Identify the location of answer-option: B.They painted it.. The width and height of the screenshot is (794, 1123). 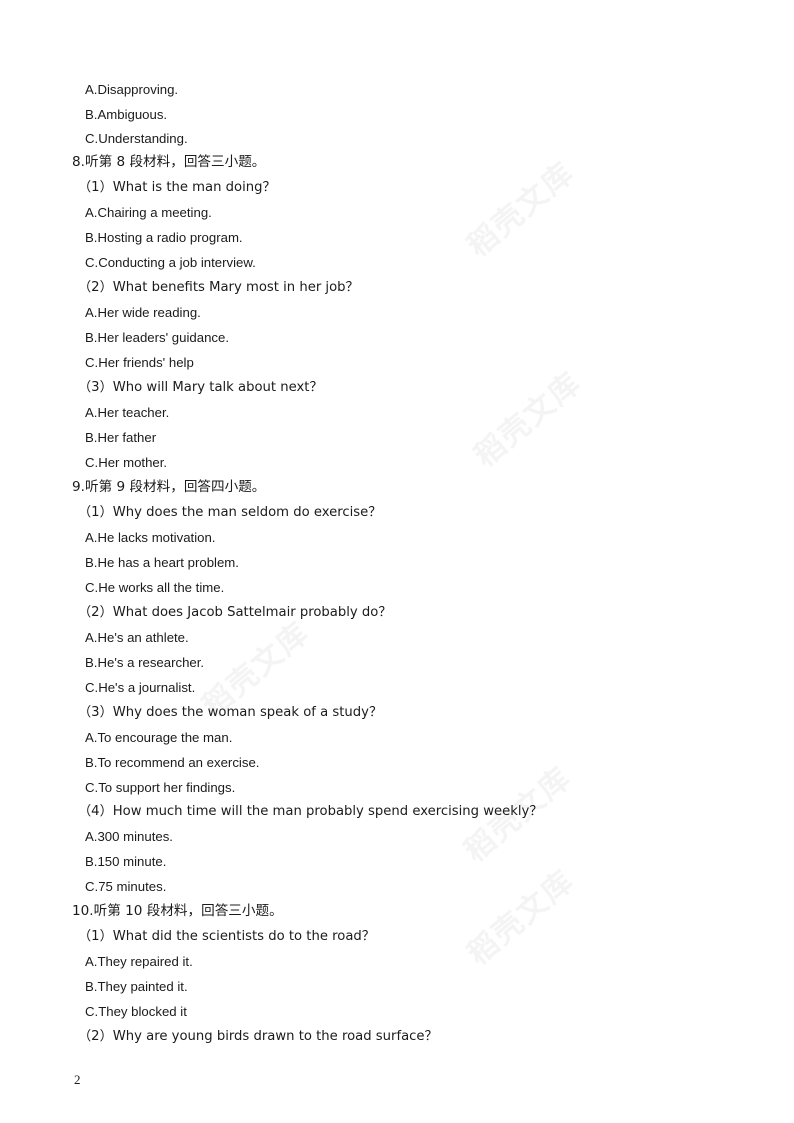
(136, 986).